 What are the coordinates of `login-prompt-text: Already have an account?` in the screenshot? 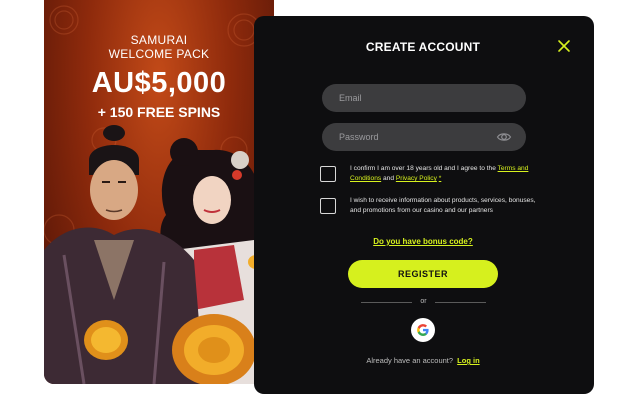 It's located at (410, 360).